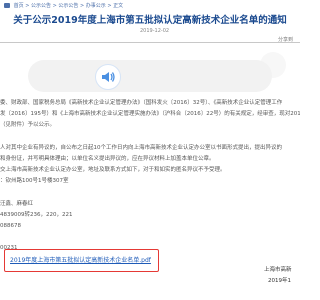  I want to click on signature-date: 2019年1, so click(279, 281).